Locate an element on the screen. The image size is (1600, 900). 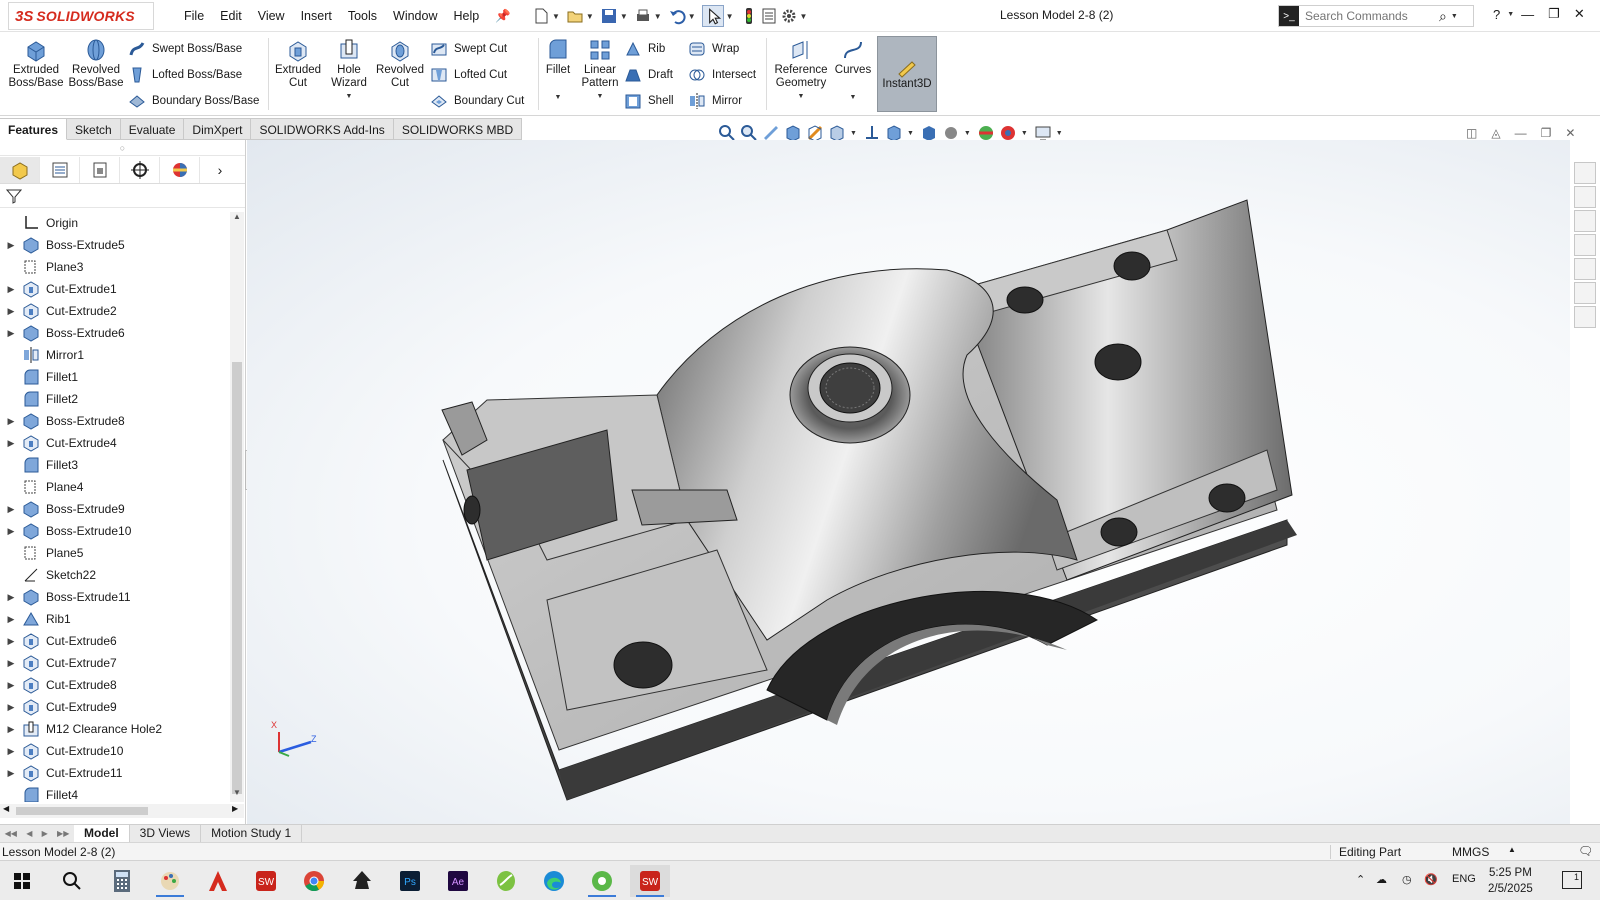
tree-item: ▶ Cut-Extrude9 is located at coordinates (115, 707).